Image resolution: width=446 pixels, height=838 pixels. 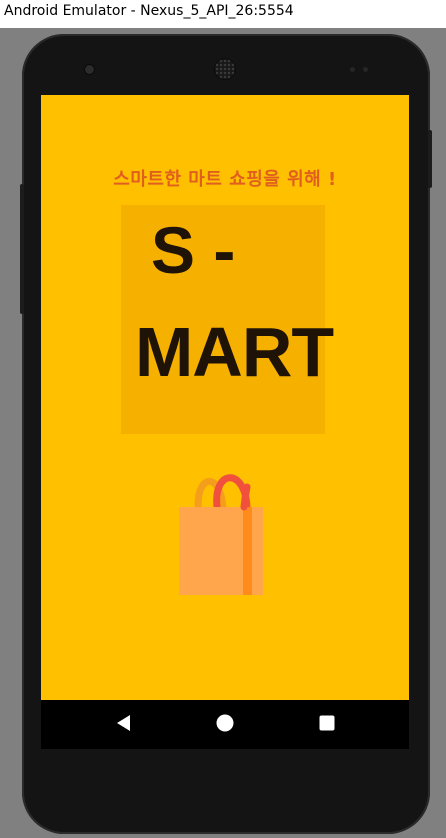 I want to click on navigation-bar, so click(x=225, y=724).